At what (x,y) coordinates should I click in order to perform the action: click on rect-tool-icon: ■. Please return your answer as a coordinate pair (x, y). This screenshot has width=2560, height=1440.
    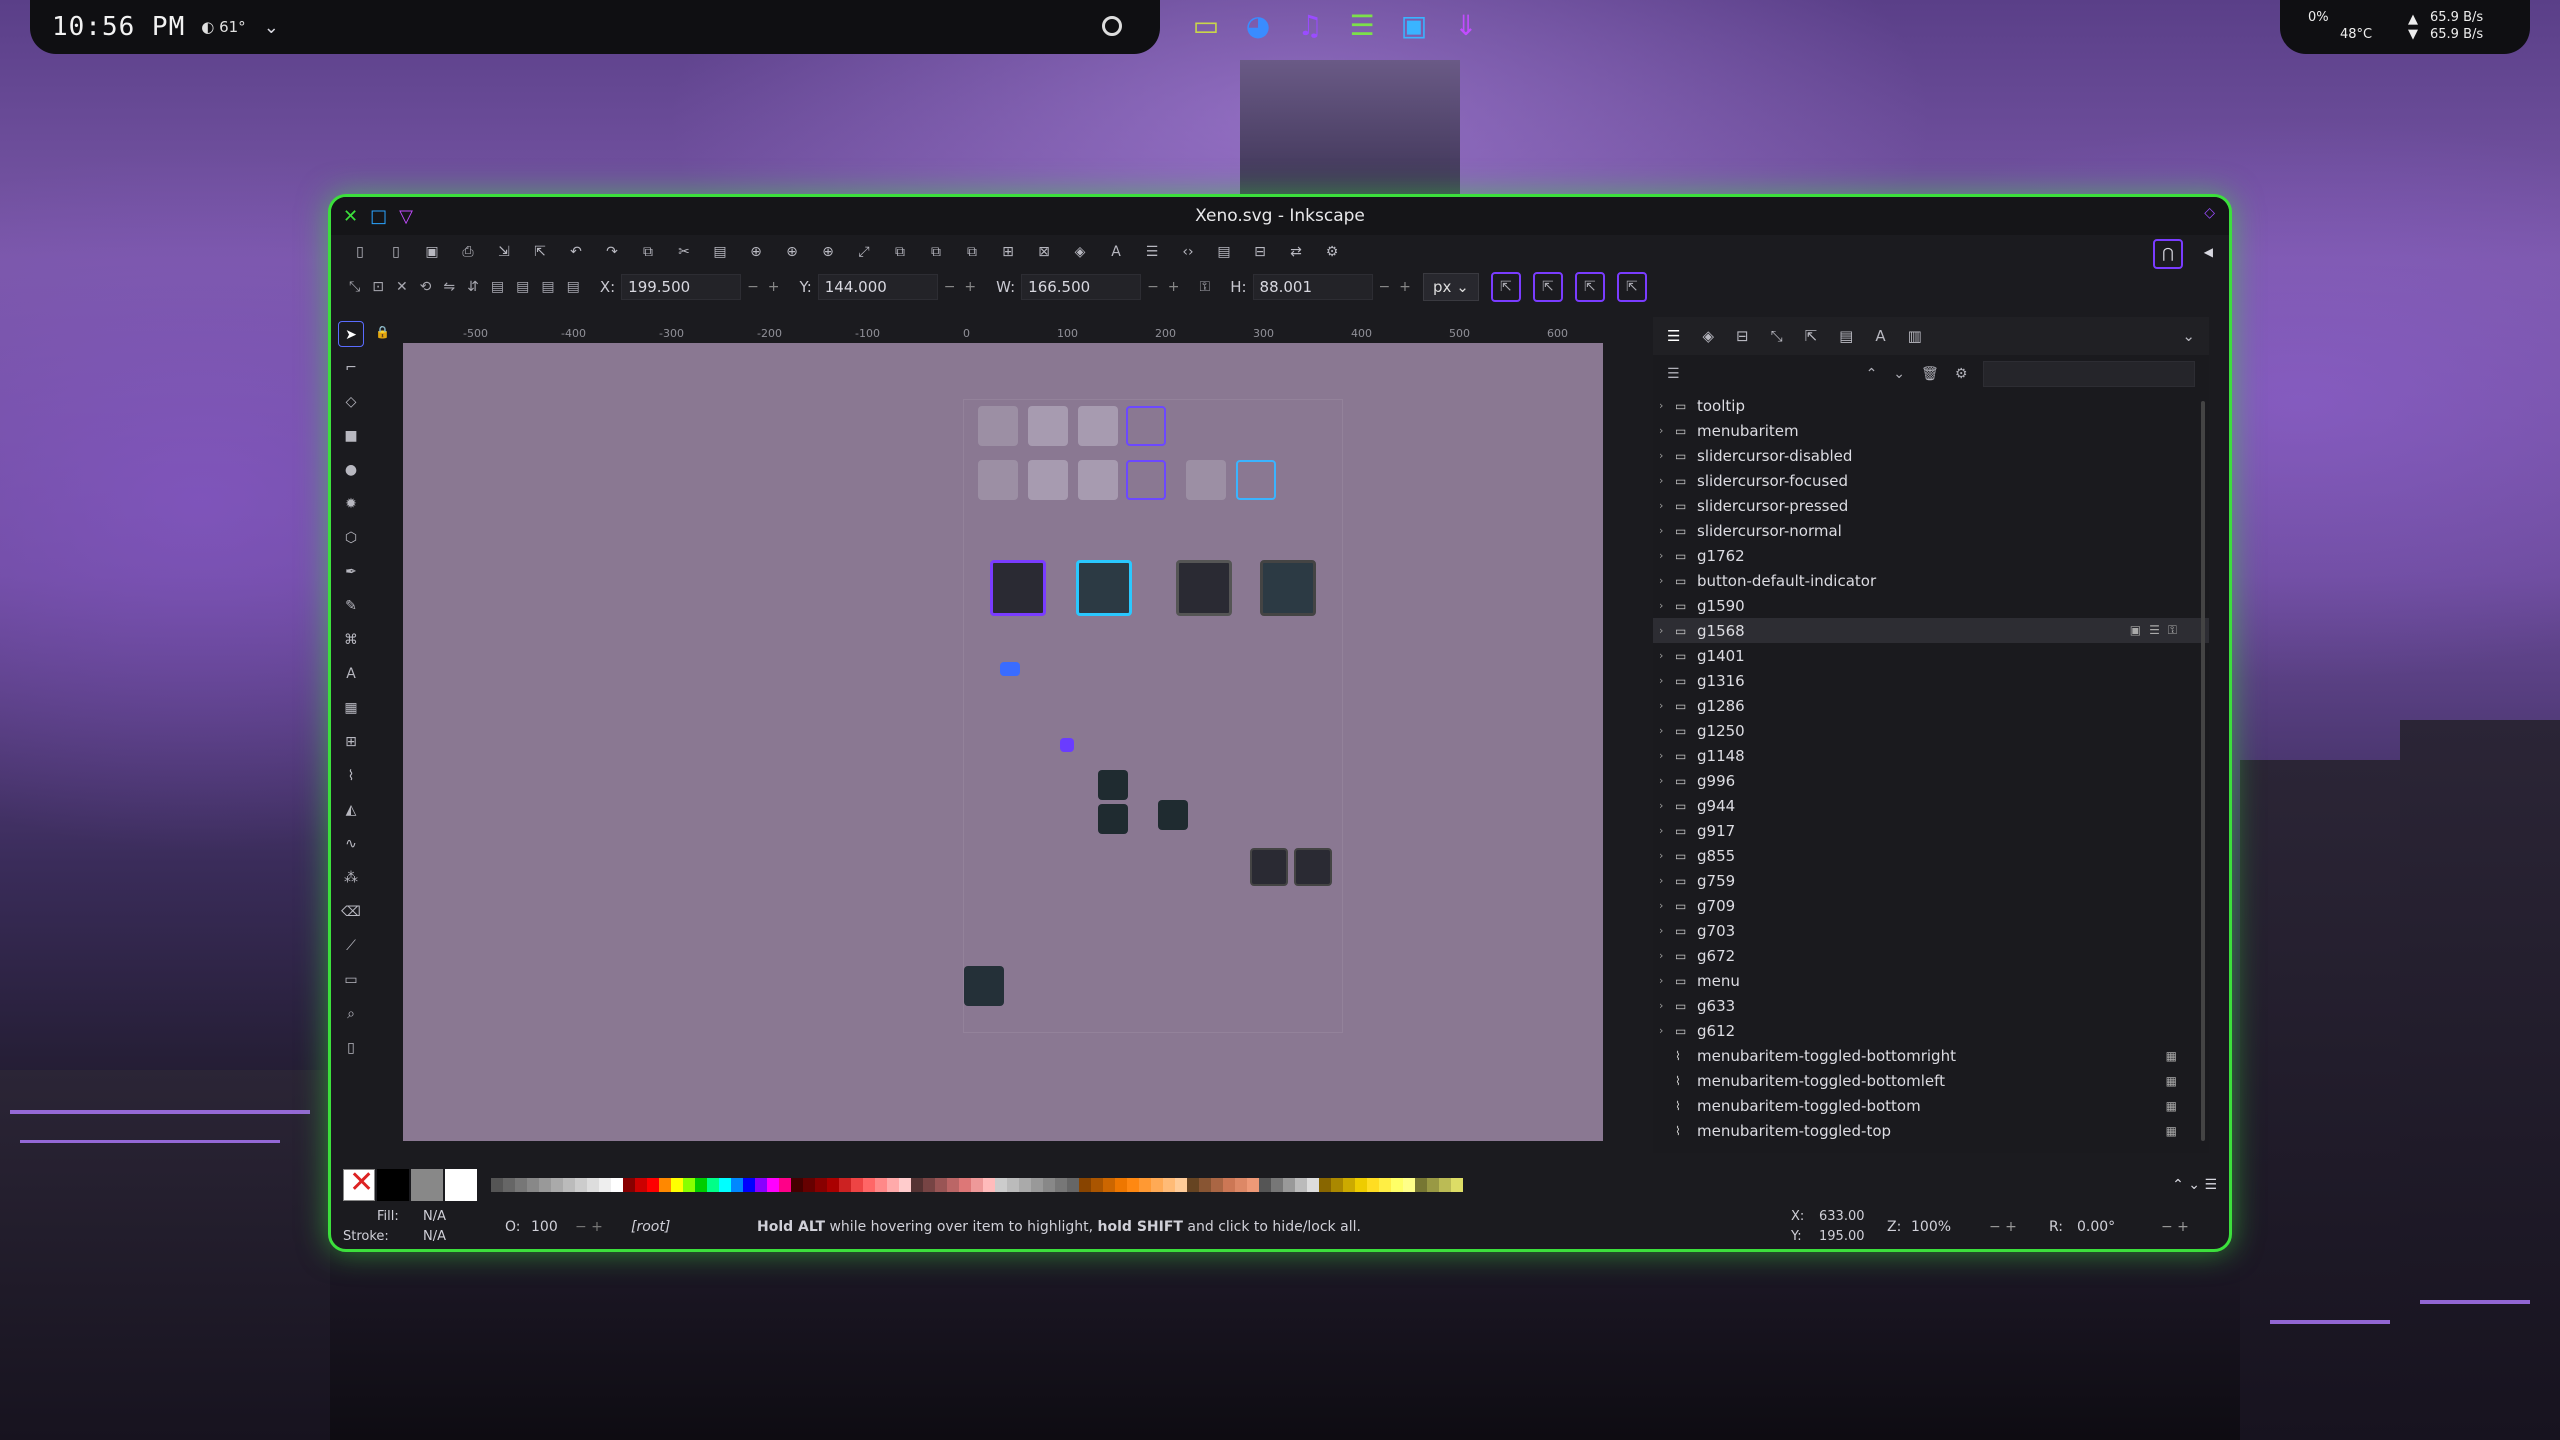
    Looking at the image, I should click on (351, 436).